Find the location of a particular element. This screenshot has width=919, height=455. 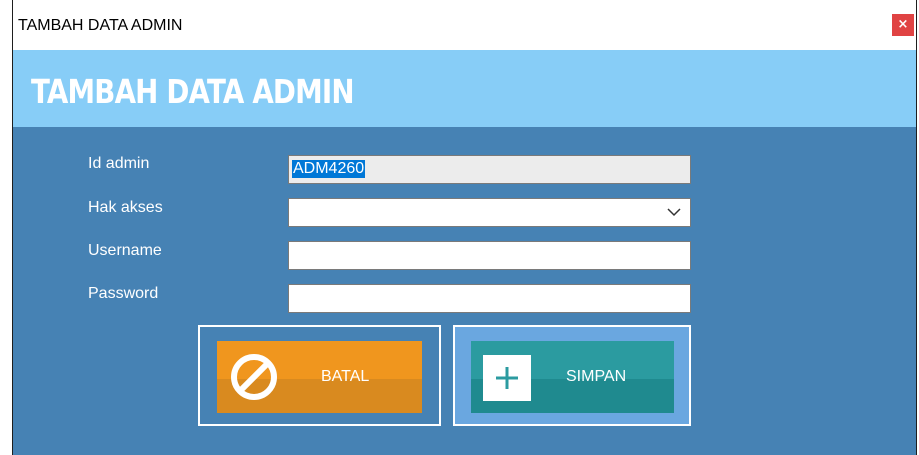

batal-button-frame: BATAL is located at coordinates (319, 375).